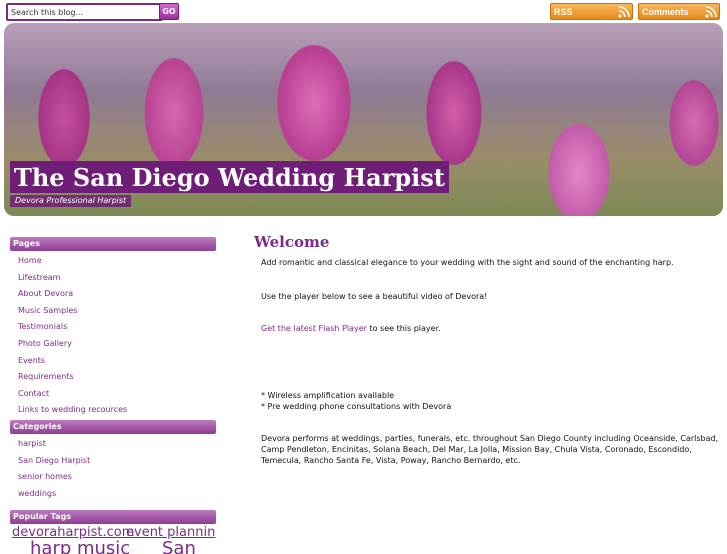 The height and width of the screenshot is (554, 727). What do you see at coordinates (117, 362) in the screenshot?
I see `list-item: Events` at bounding box center [117, 362].